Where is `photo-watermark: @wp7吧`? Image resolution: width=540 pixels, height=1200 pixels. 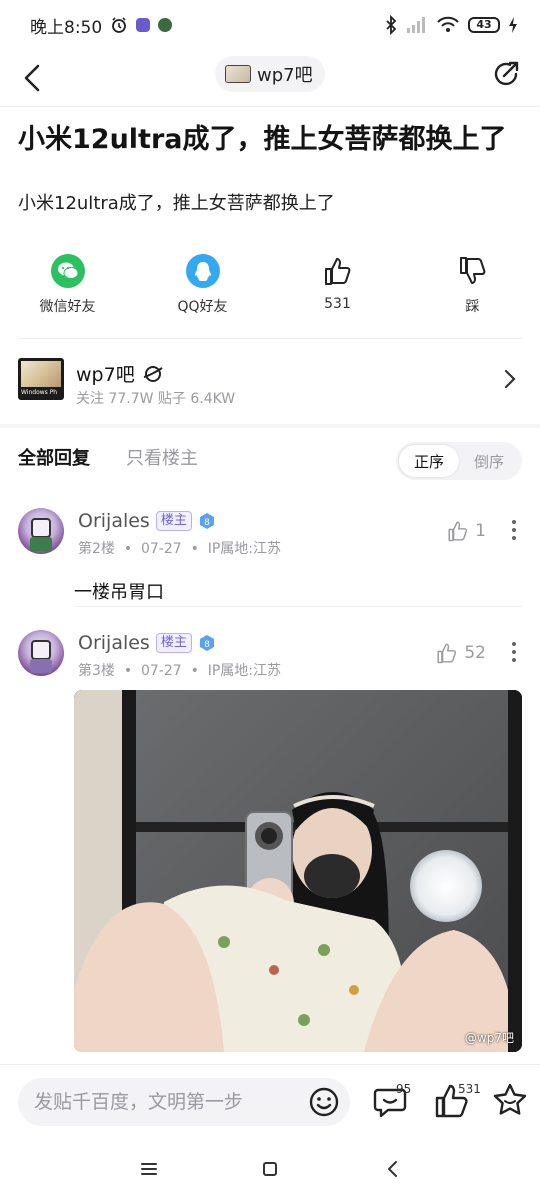 photo-watermark: @wp7吧 is located at coordinates (489, 1038).